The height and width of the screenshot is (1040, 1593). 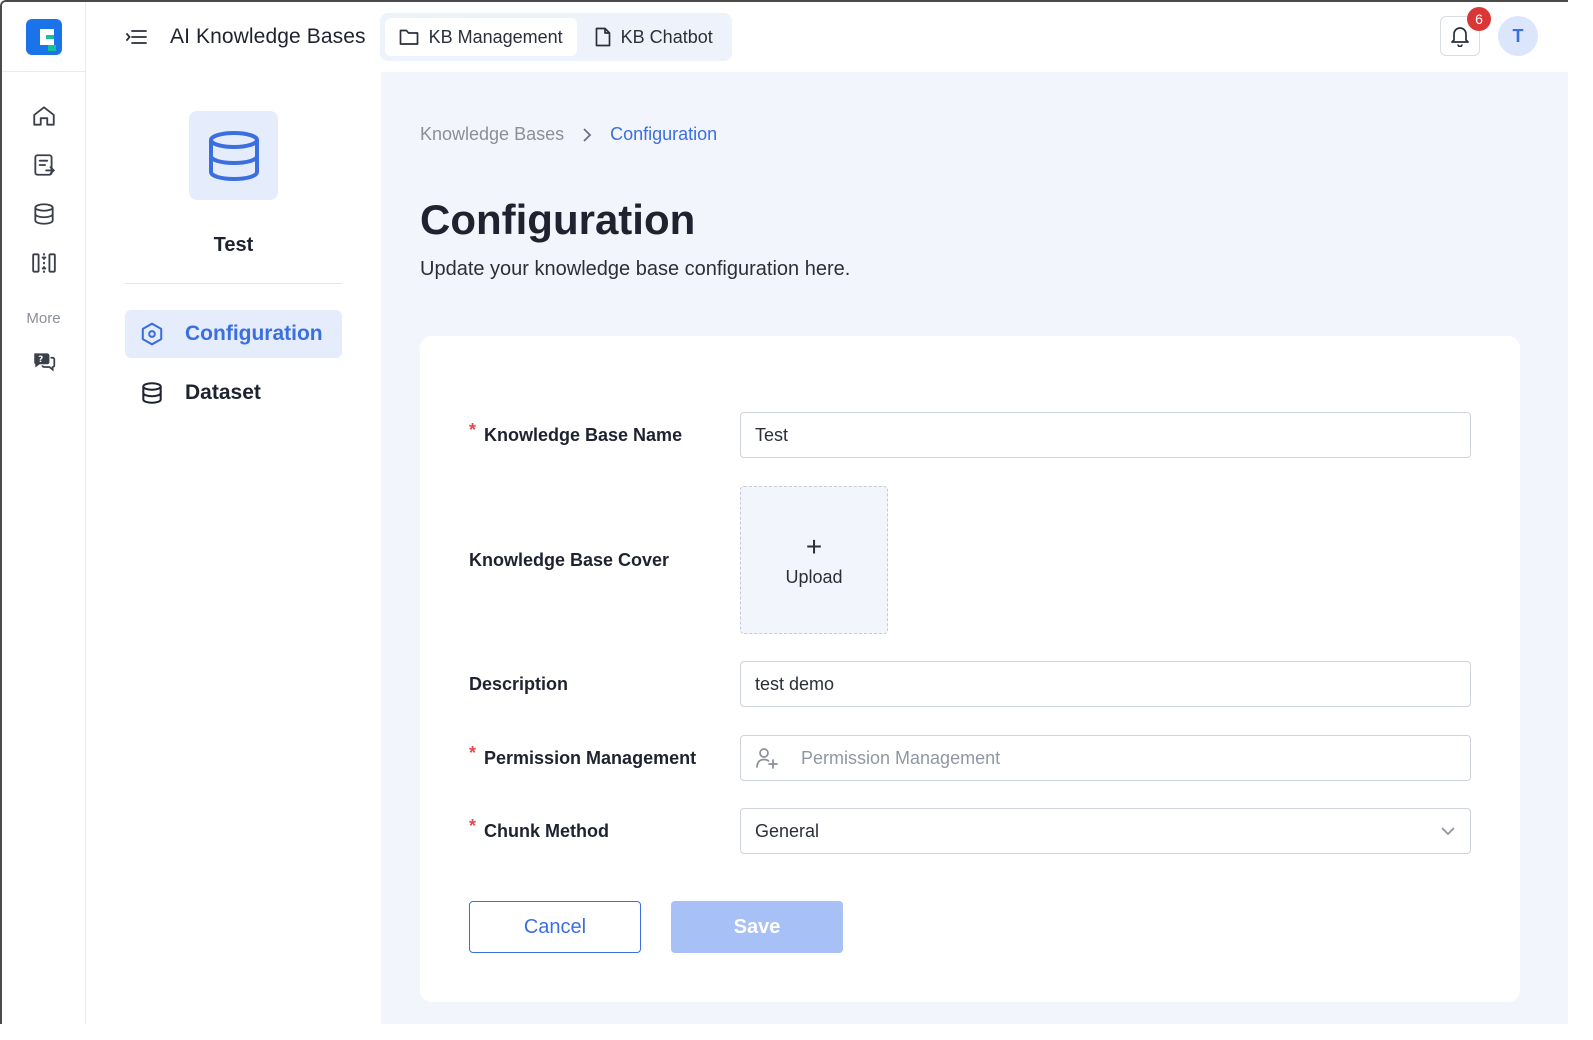 I want to click on left-rail: More ?, so click(x=44, y=513).